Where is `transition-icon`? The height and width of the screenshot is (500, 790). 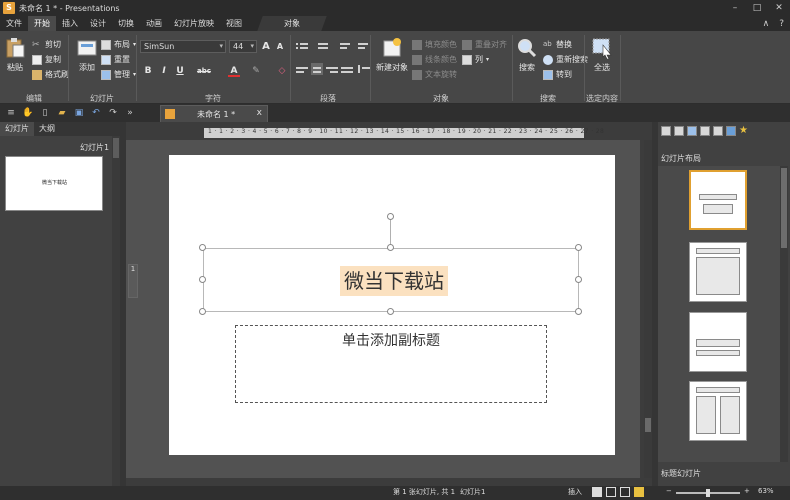
transition-icon is located at coordinates (718, 131).